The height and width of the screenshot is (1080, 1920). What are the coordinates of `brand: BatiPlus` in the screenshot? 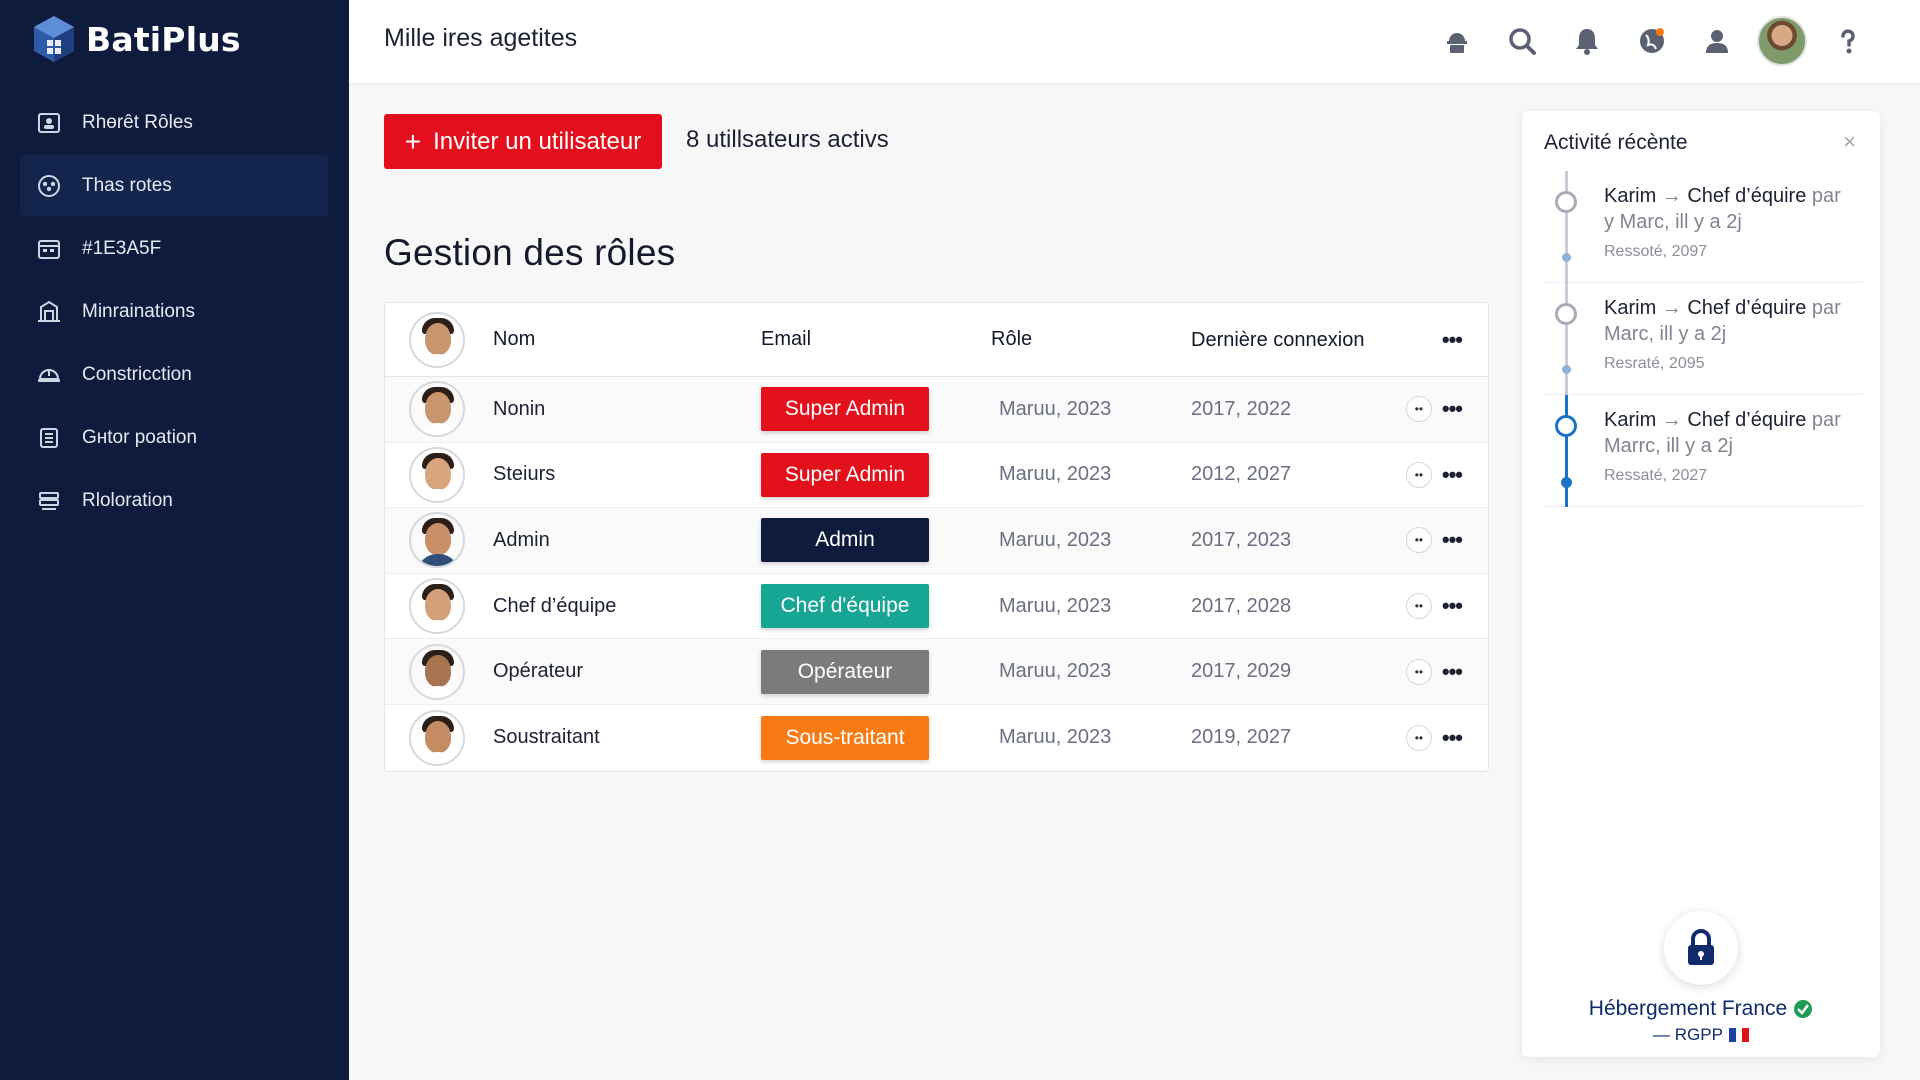 It's located at (136, 39).